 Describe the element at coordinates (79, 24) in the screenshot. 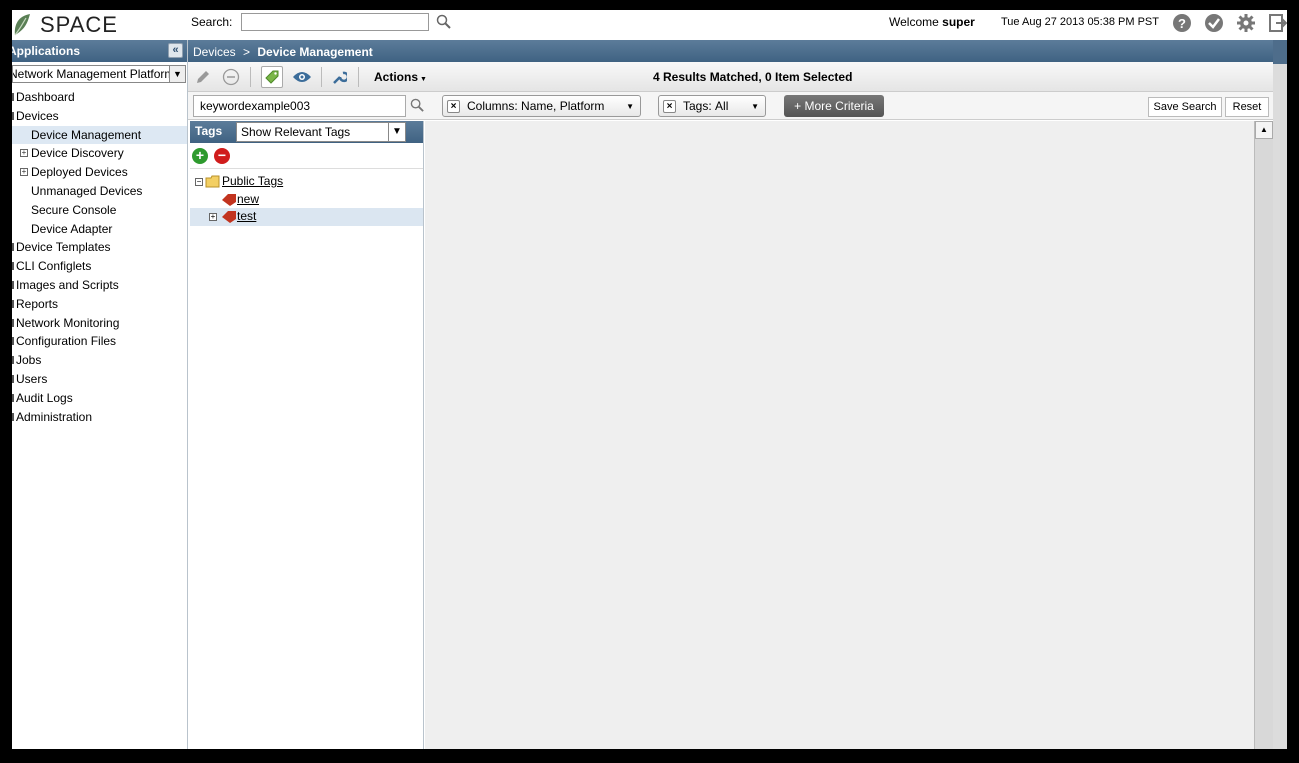

I see `app-name: SPACE` at that location.